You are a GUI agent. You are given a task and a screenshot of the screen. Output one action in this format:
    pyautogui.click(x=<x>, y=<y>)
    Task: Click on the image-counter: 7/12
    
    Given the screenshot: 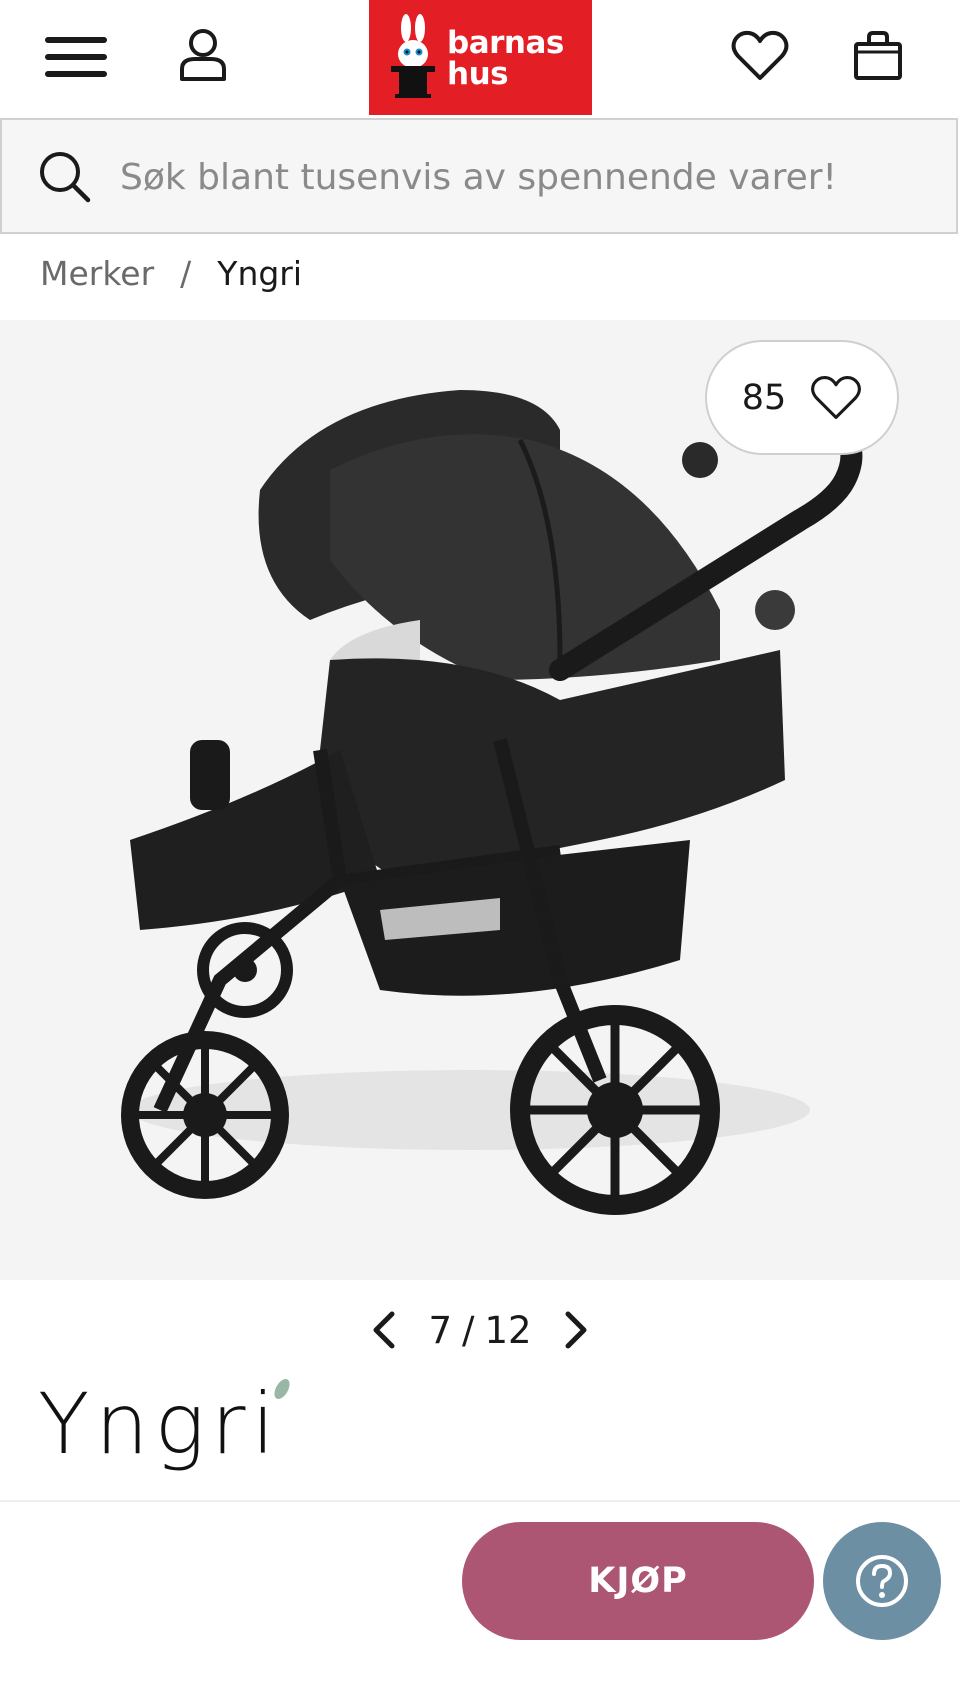 What is the action you would take?
    pyautogui.click(x=479, y=1330)
    